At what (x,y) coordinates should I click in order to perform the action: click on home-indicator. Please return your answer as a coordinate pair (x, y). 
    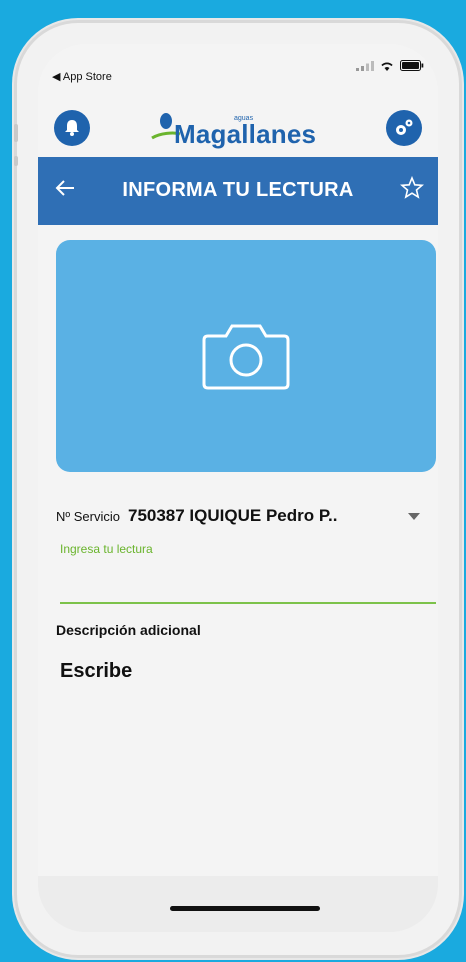
    Looking at the image, I should click on (245, 908).